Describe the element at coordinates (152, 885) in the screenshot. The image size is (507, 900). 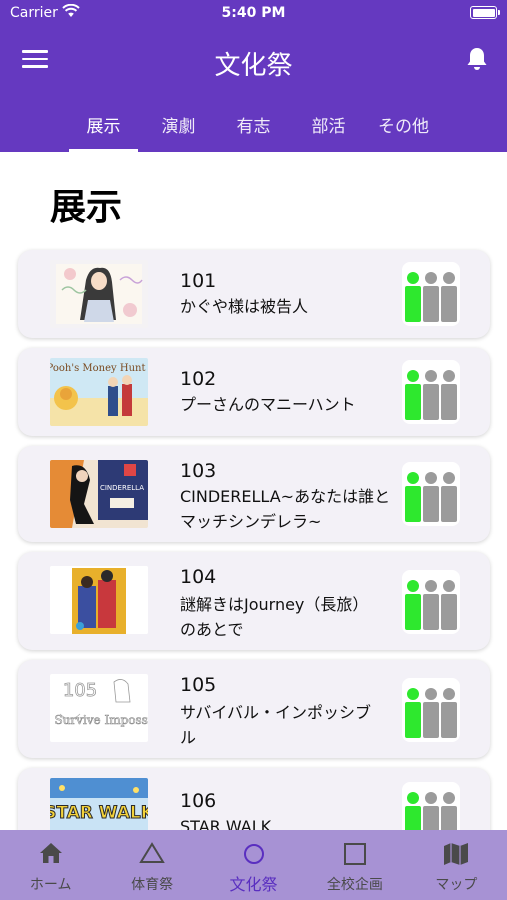
I see `nav-label: 体育祭` at that location.